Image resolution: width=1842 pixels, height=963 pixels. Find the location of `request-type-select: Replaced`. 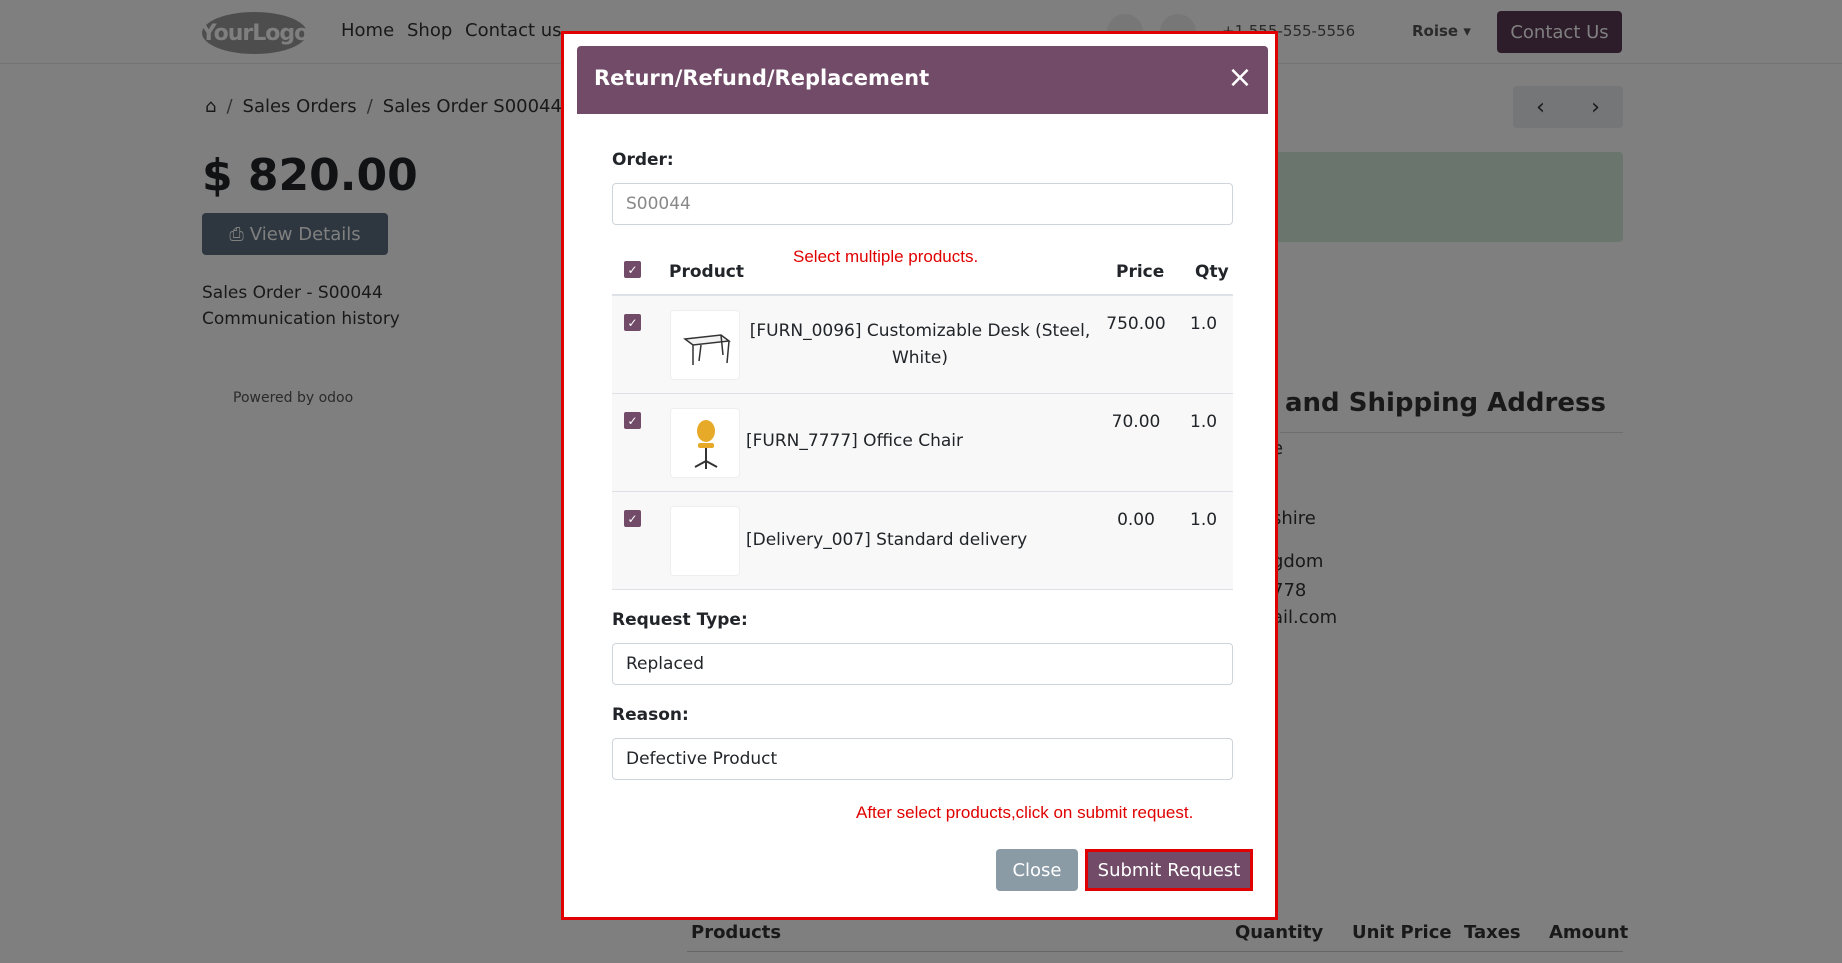

request-type-select: Replaced is located at coordinates (922, 664).